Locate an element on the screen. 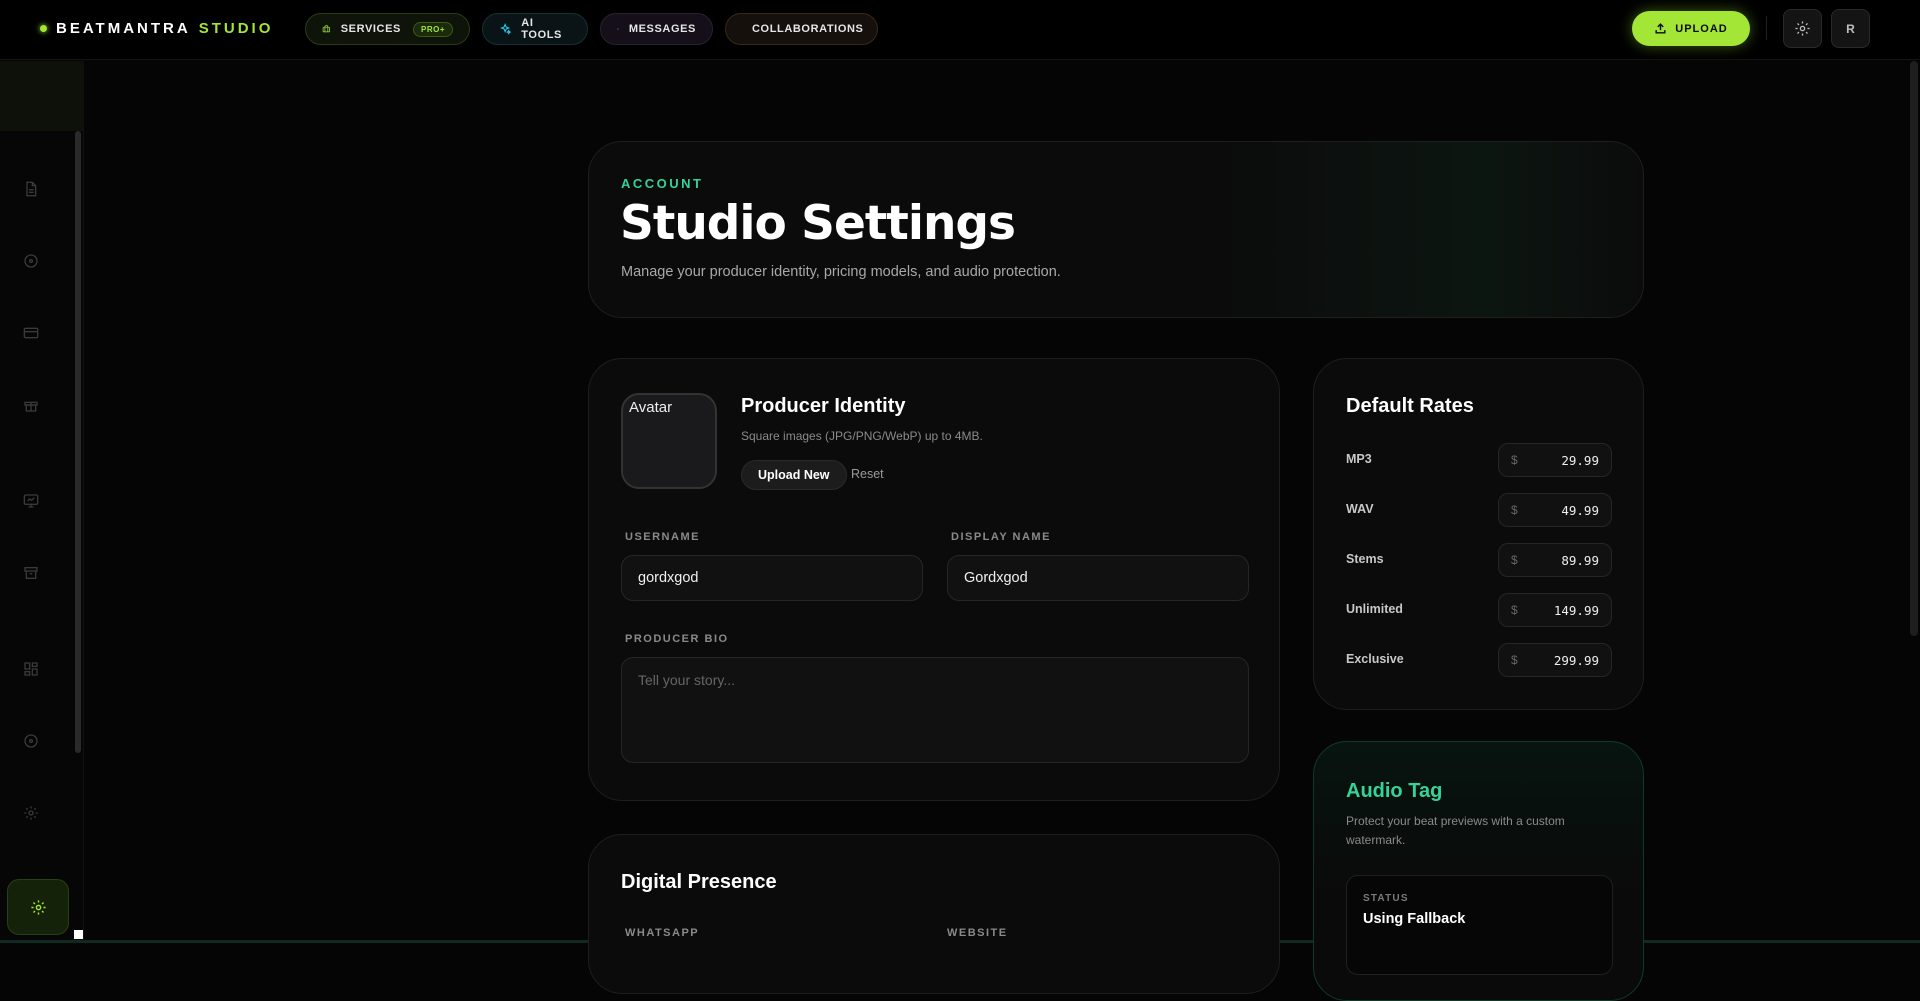 The width and height of the screenshot is (1920, 1001). nav-ai-tools-button: AI TOOLS is located at coordinates (535, 29).